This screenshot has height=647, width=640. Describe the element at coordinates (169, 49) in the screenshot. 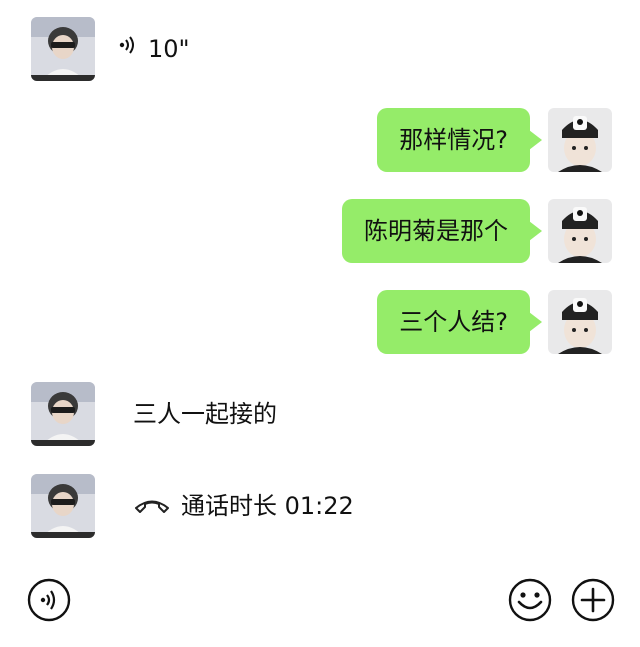

I see `voice-duration: 10"` at that location.